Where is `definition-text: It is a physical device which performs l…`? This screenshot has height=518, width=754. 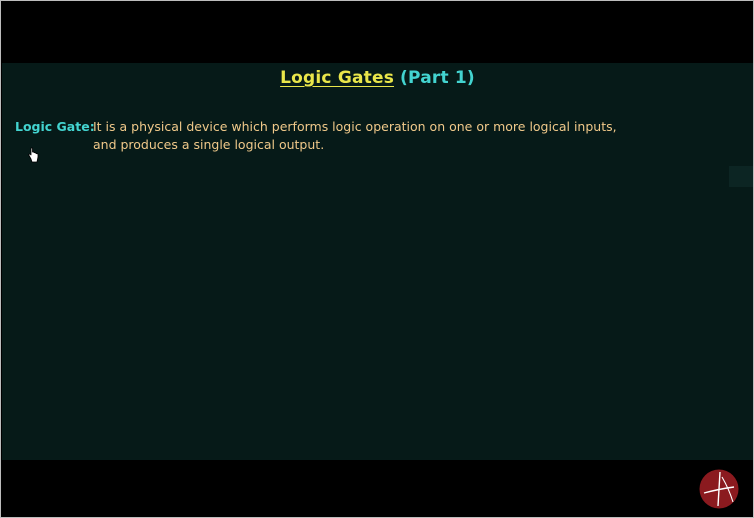
definition-text: It is a physical device which performs l… is located at coordinates (363, 136).